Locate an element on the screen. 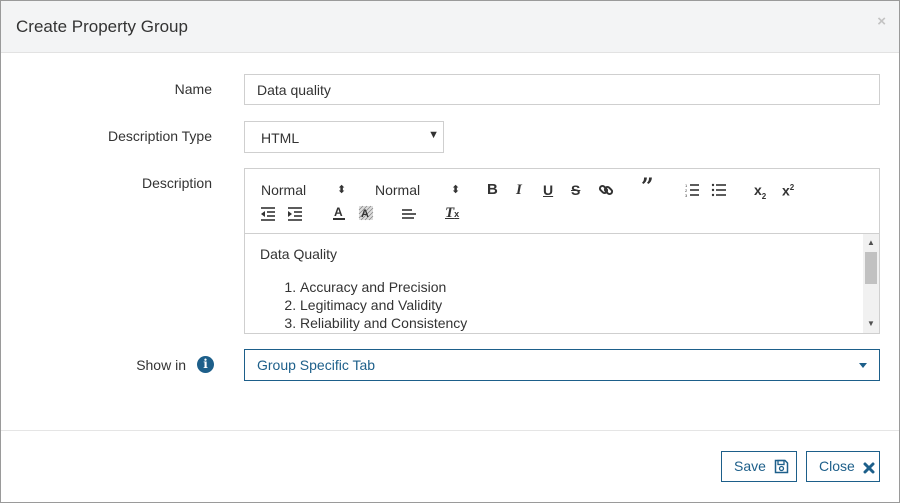 The height and width of the screenshot is (503, 900). subscript-x: x is located at coordinates (758, 190).